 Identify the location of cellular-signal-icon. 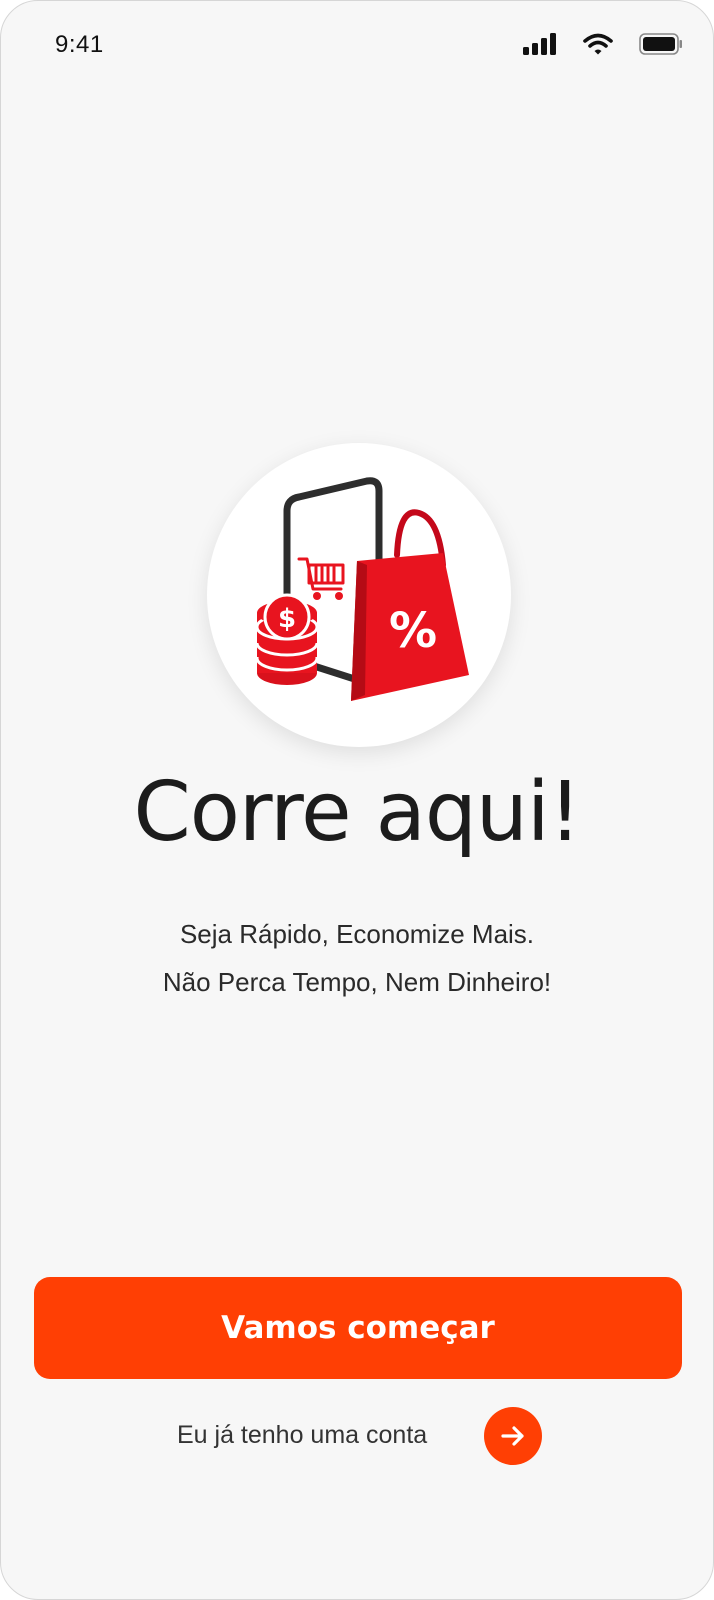
(540, 44).